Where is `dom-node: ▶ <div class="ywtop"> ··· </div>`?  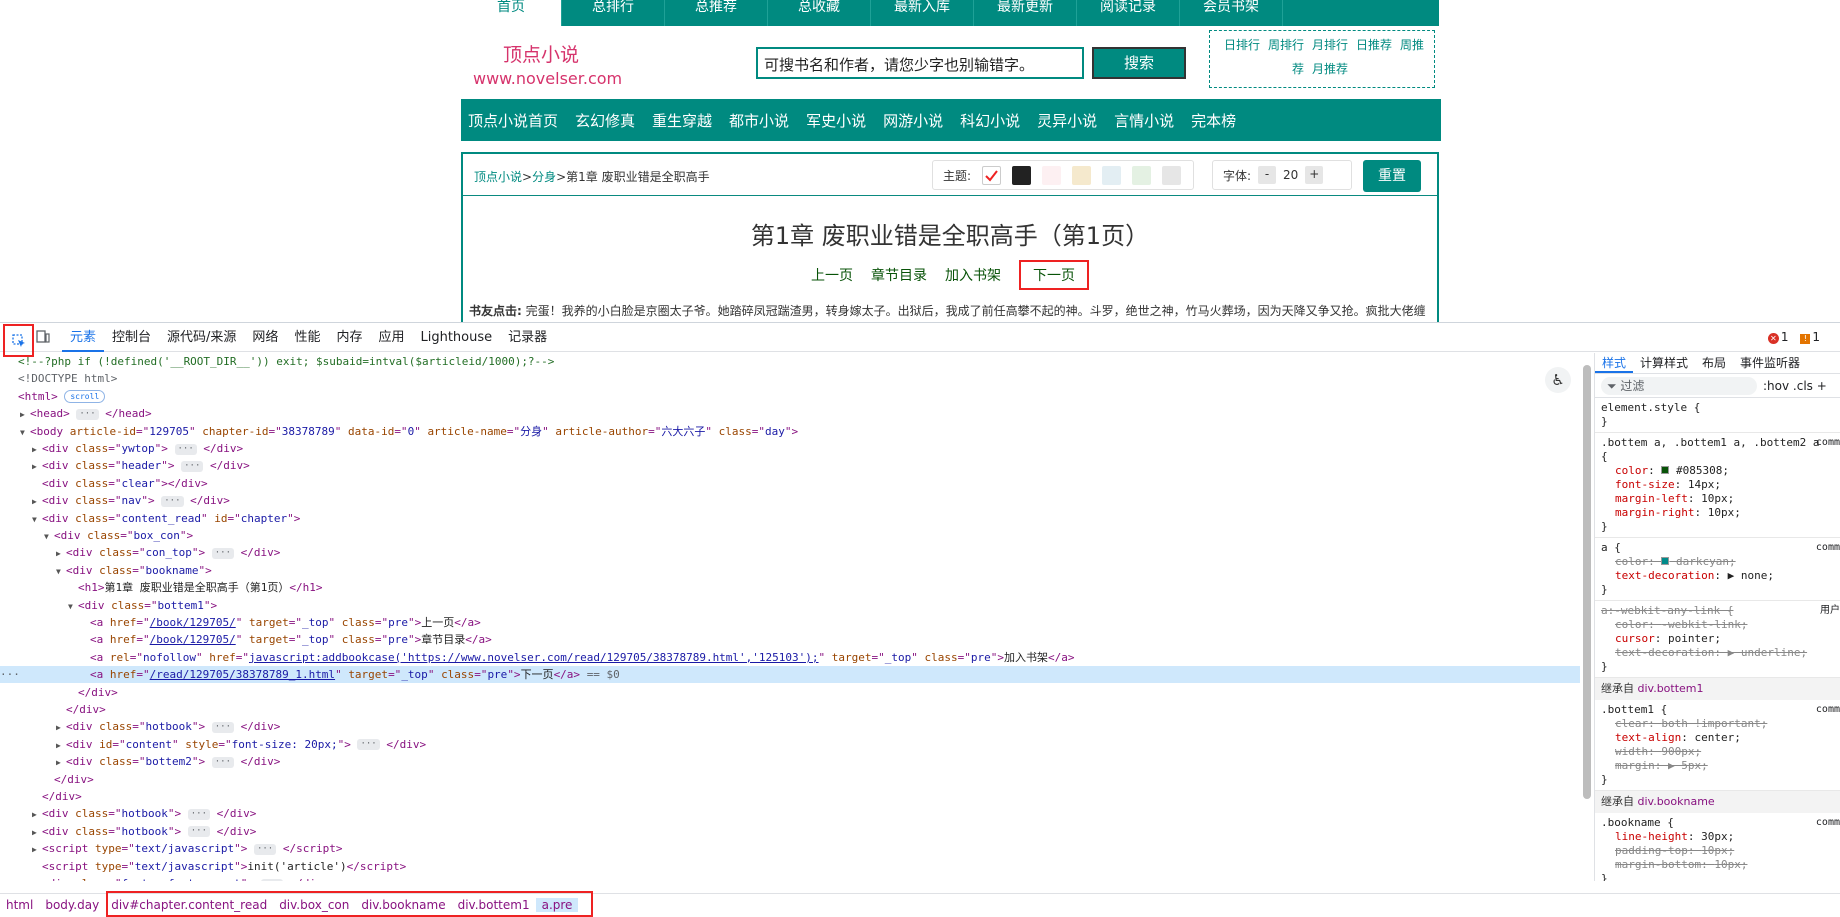 dom-node: ▶ <div class="ywtop"> ··· </div> is located at coordinates (137, 448).